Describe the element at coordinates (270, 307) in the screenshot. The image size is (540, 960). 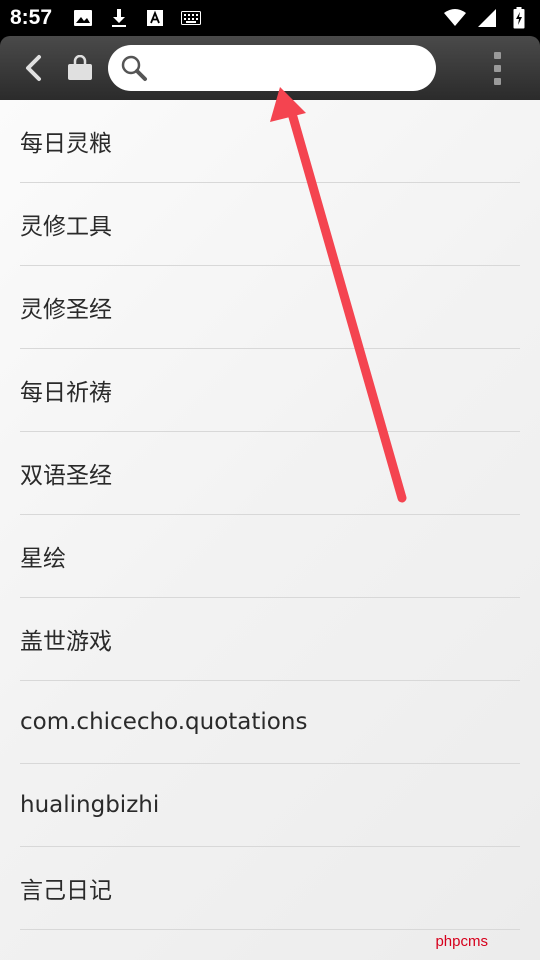
I see `list-item: 灵修圣经` at that location.